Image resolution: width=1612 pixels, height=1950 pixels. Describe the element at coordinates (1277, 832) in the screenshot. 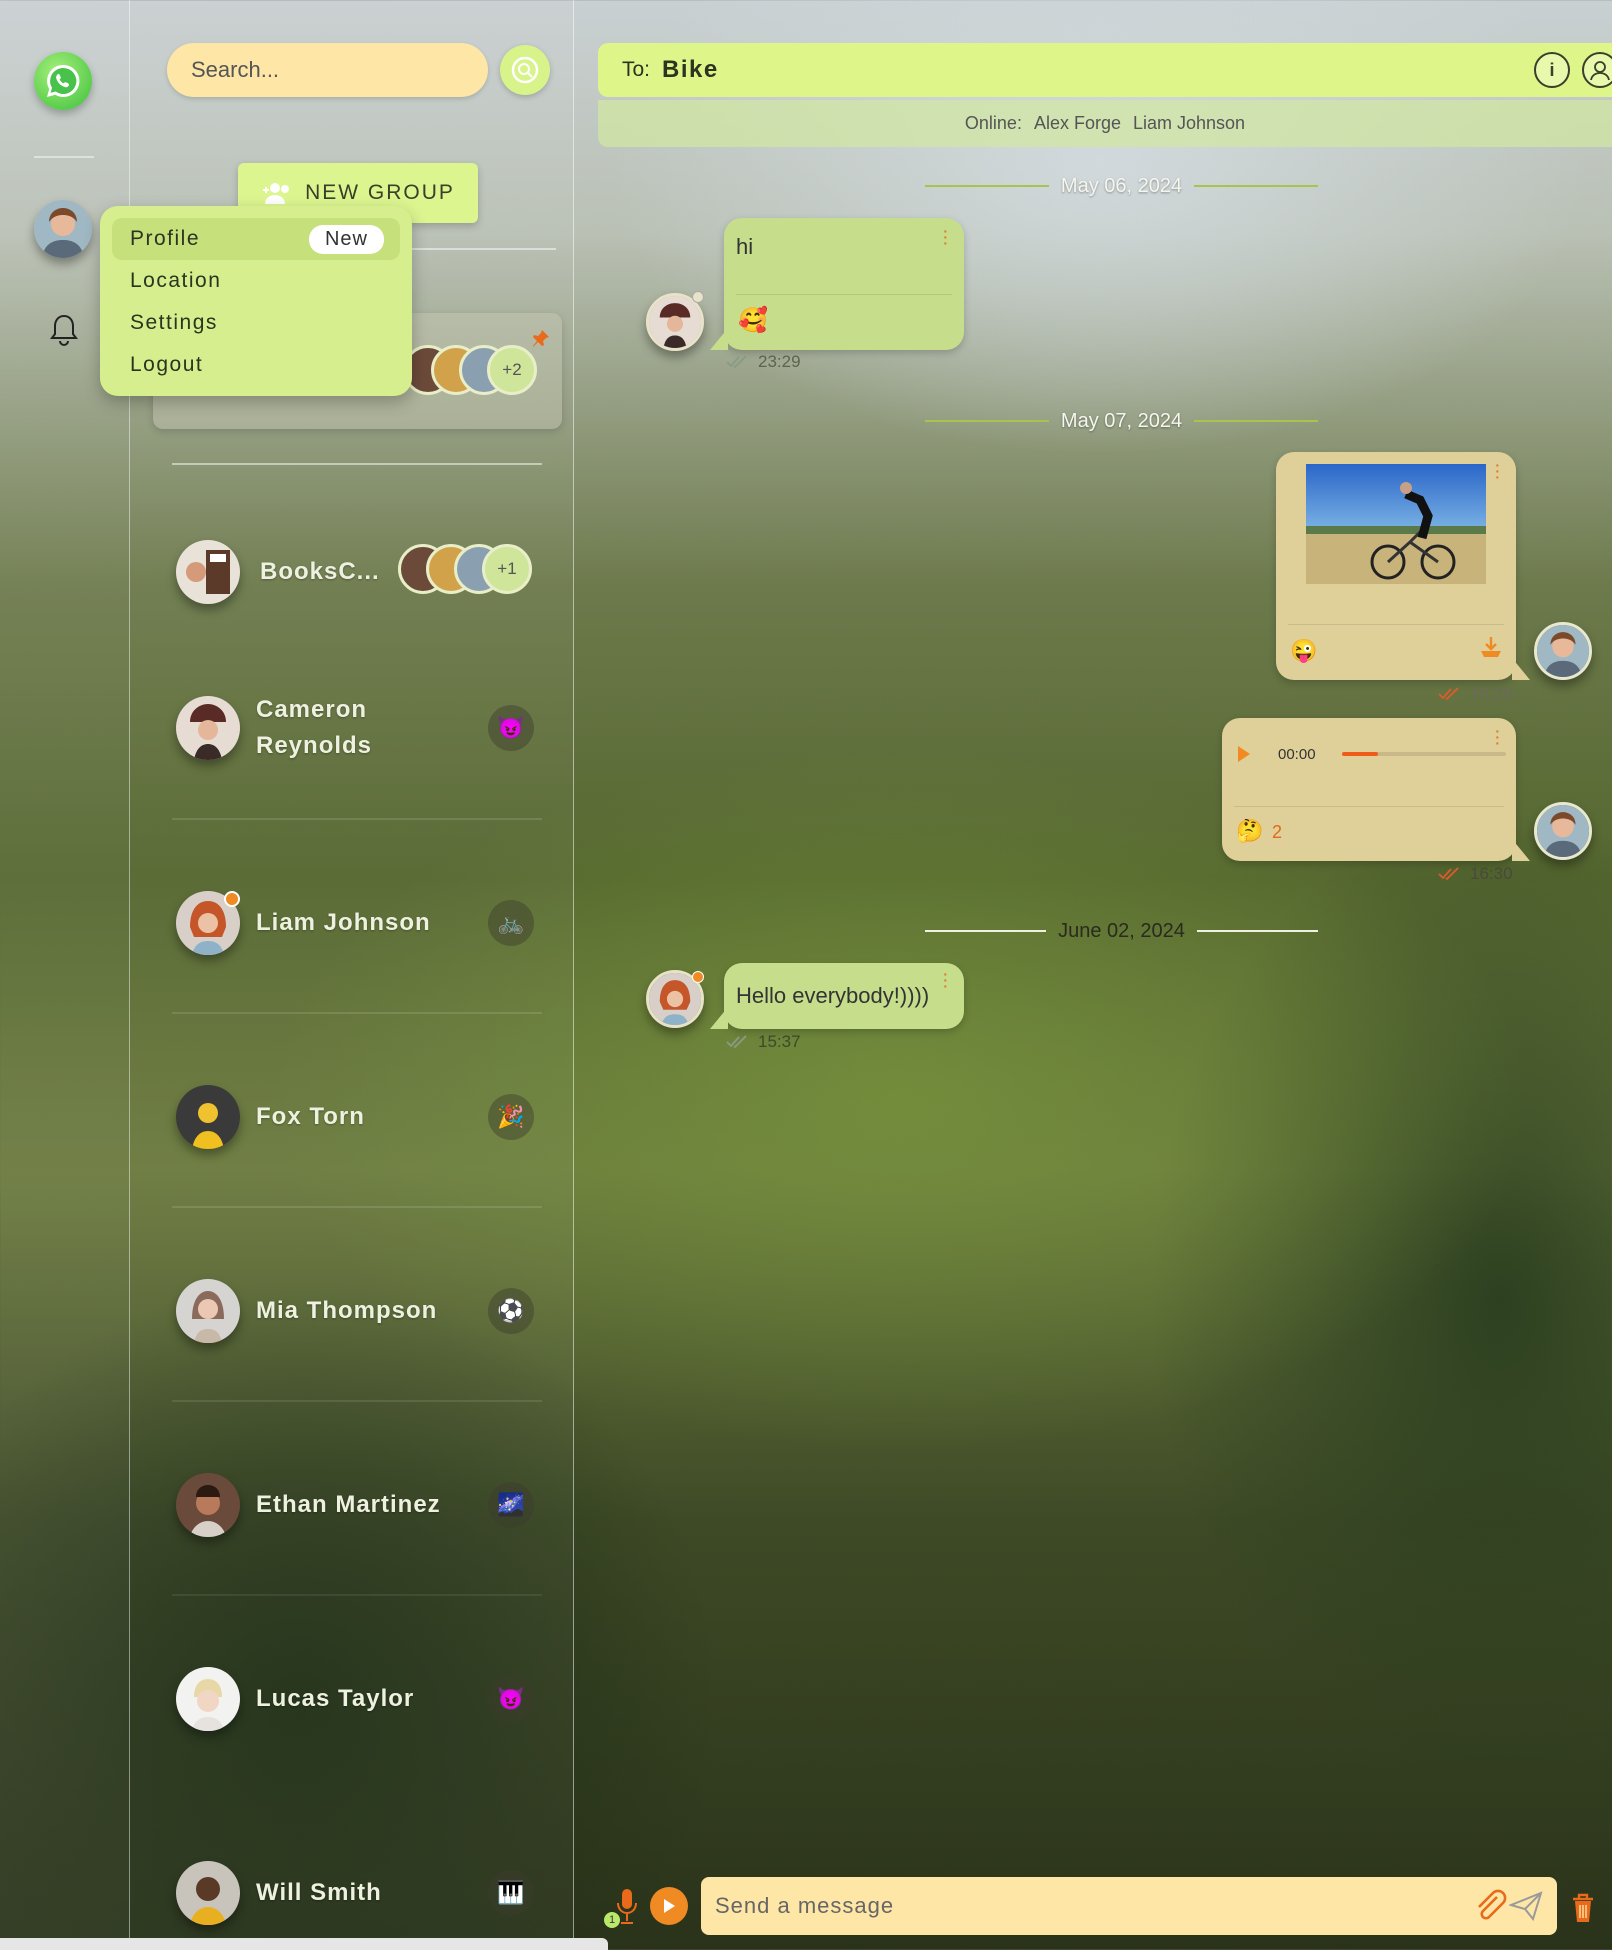

I see `reaction-count: 2` at that location.